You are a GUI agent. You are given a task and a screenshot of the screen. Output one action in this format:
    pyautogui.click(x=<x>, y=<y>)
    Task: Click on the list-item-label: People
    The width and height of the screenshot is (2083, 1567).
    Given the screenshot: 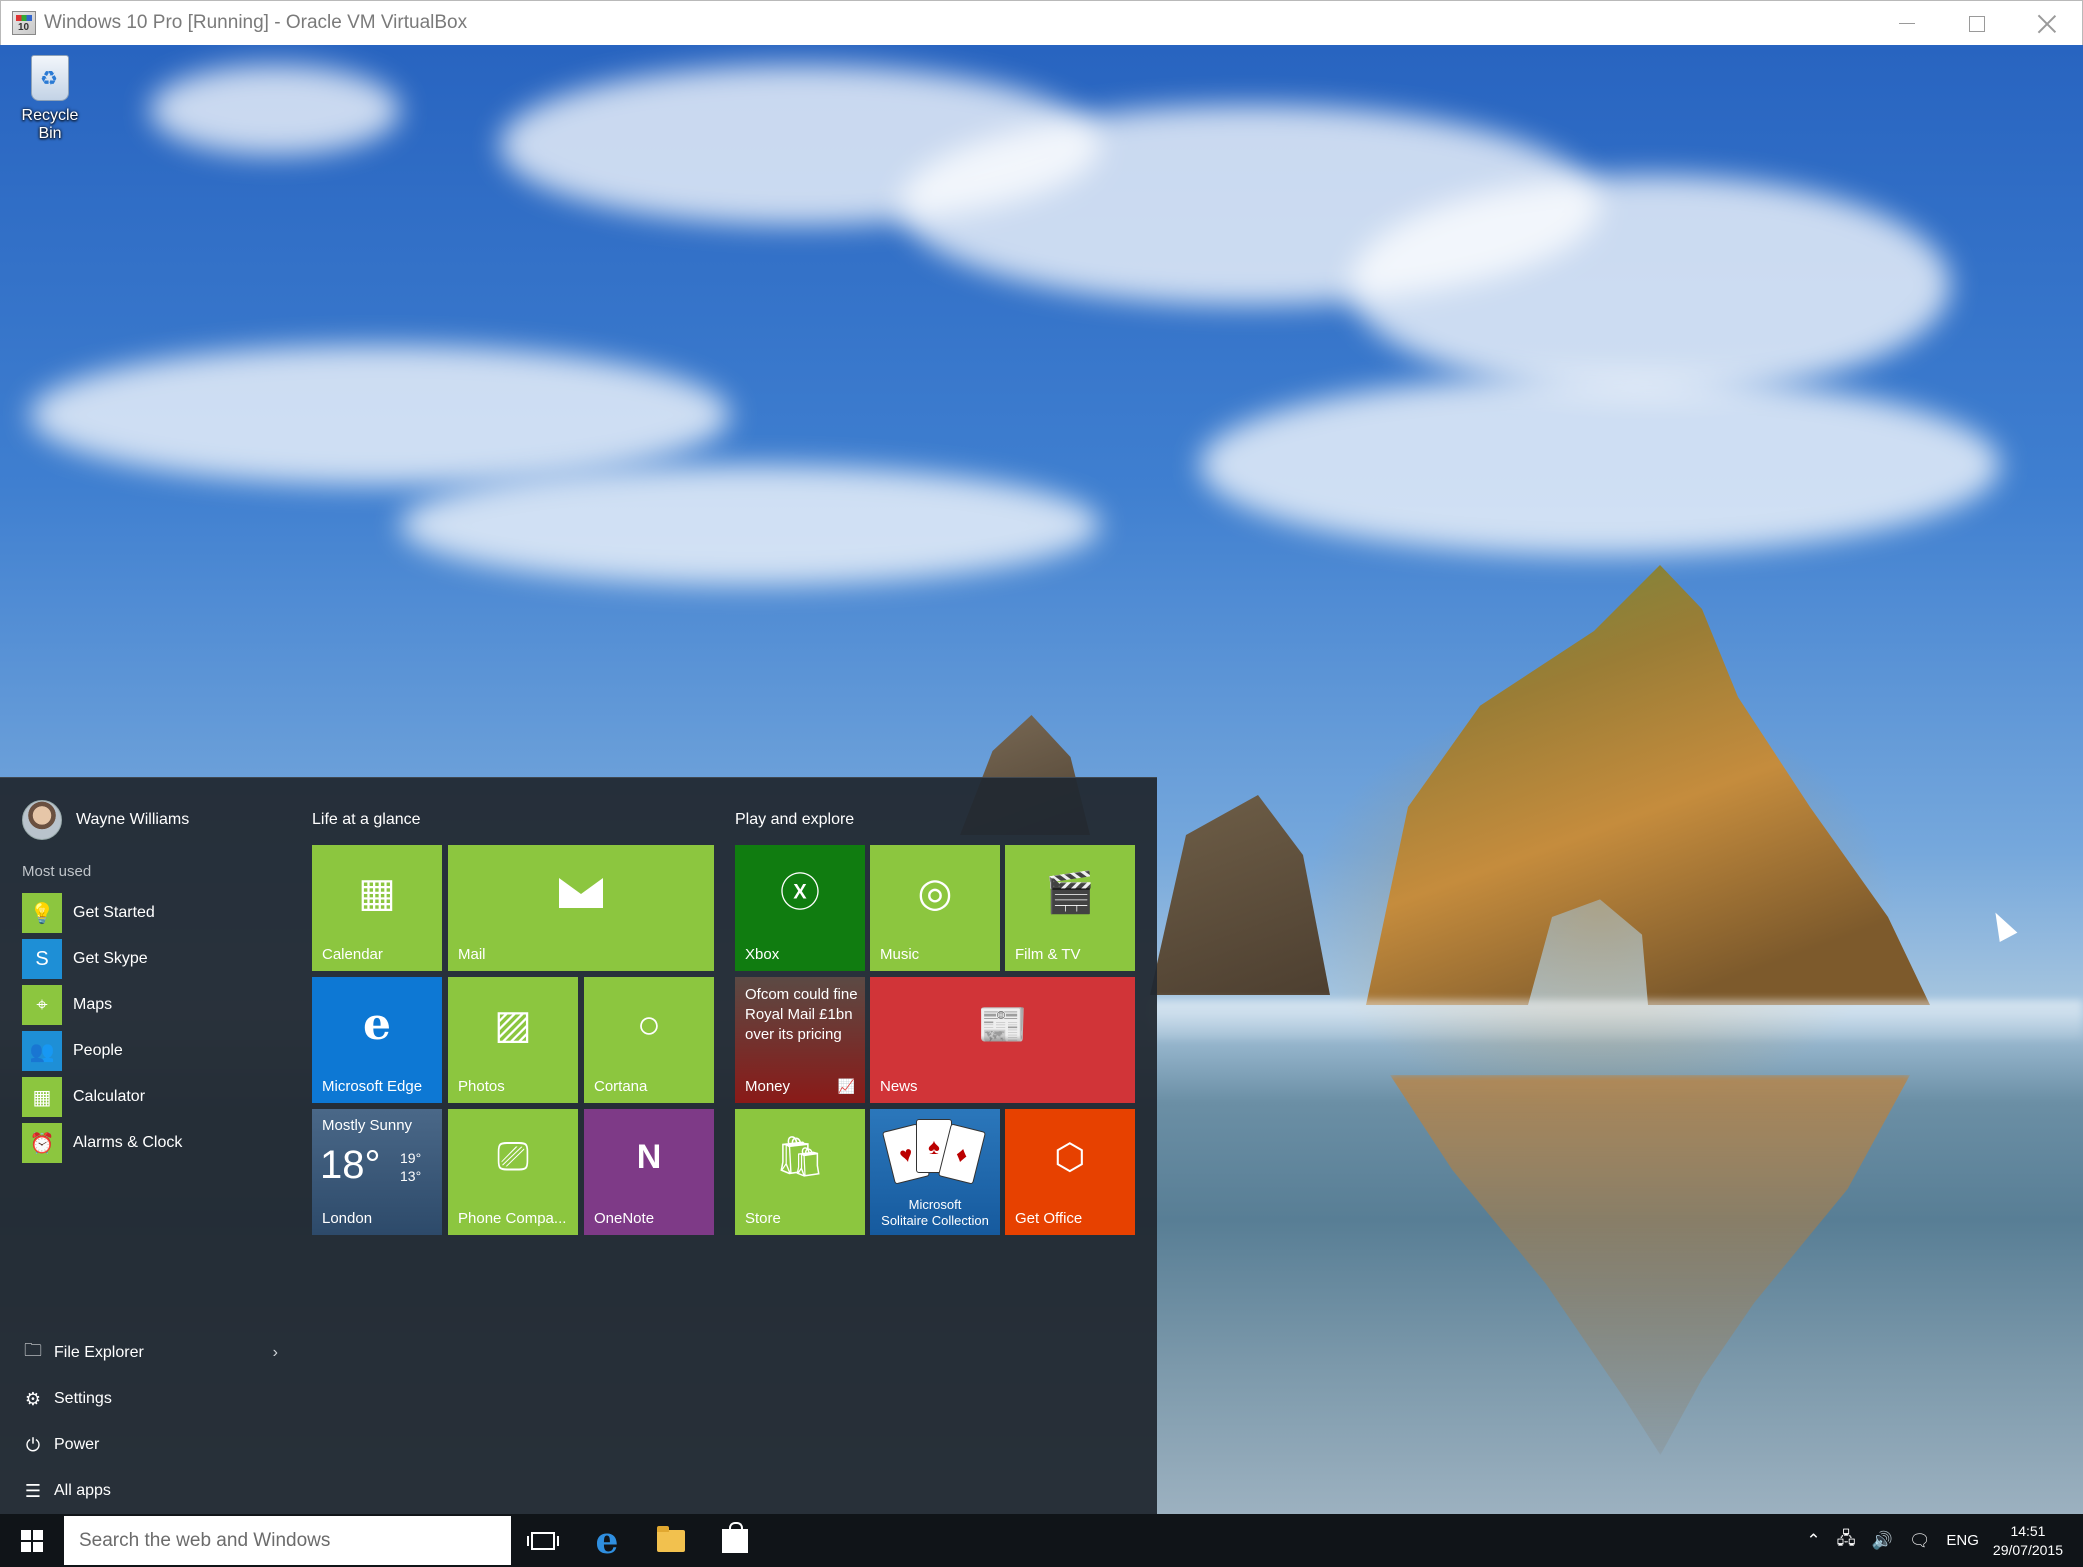 What is the action you would take?
    pyautogui.click(x=98, y=1050)
    